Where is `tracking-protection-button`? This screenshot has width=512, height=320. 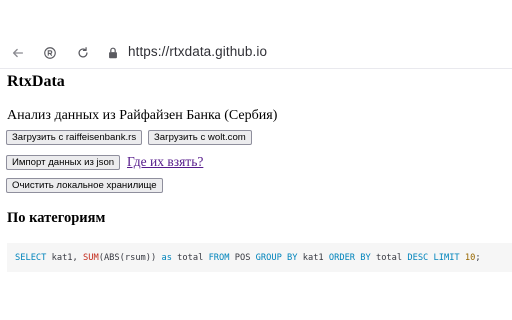
tracking-protection-button is located at coordinates (50, 53).